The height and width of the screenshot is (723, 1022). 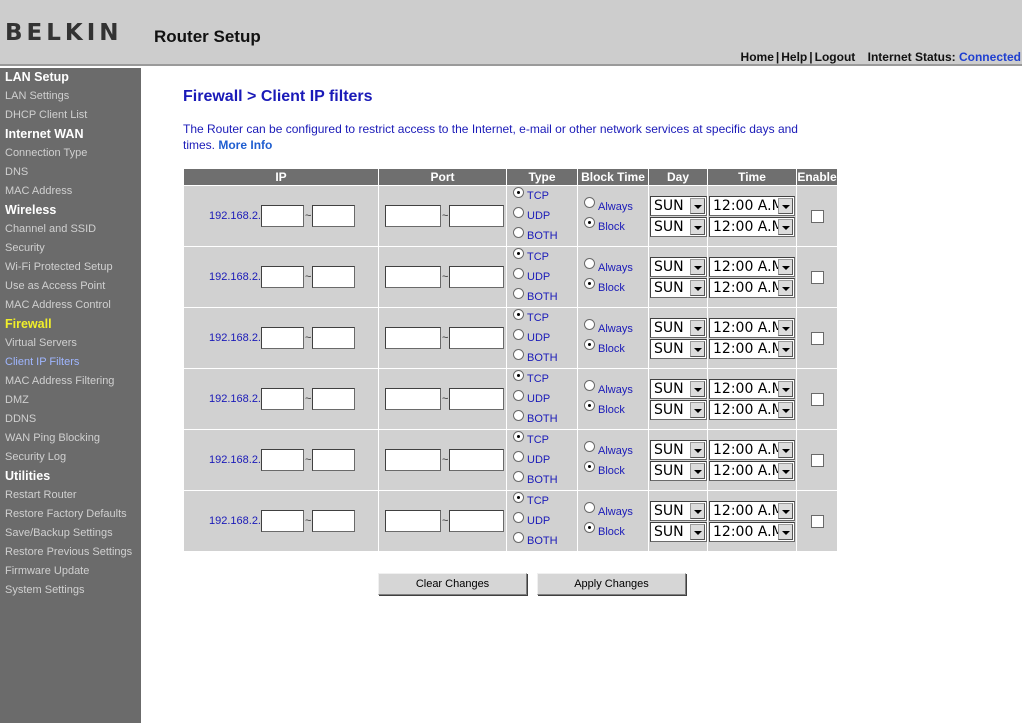 What do you see at coordinates (70, 286) in the screenshot?
I see `sidebar-item-11: Use as Access Point` at bounding box center [70, 286].